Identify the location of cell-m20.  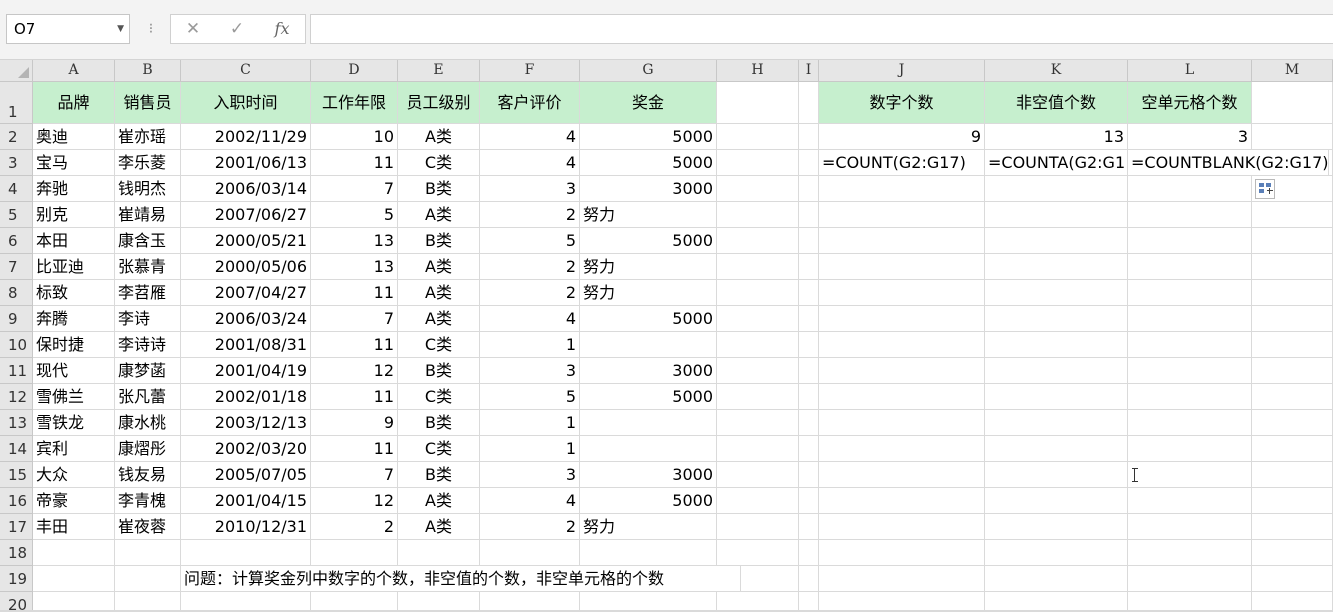
(1292, 602).